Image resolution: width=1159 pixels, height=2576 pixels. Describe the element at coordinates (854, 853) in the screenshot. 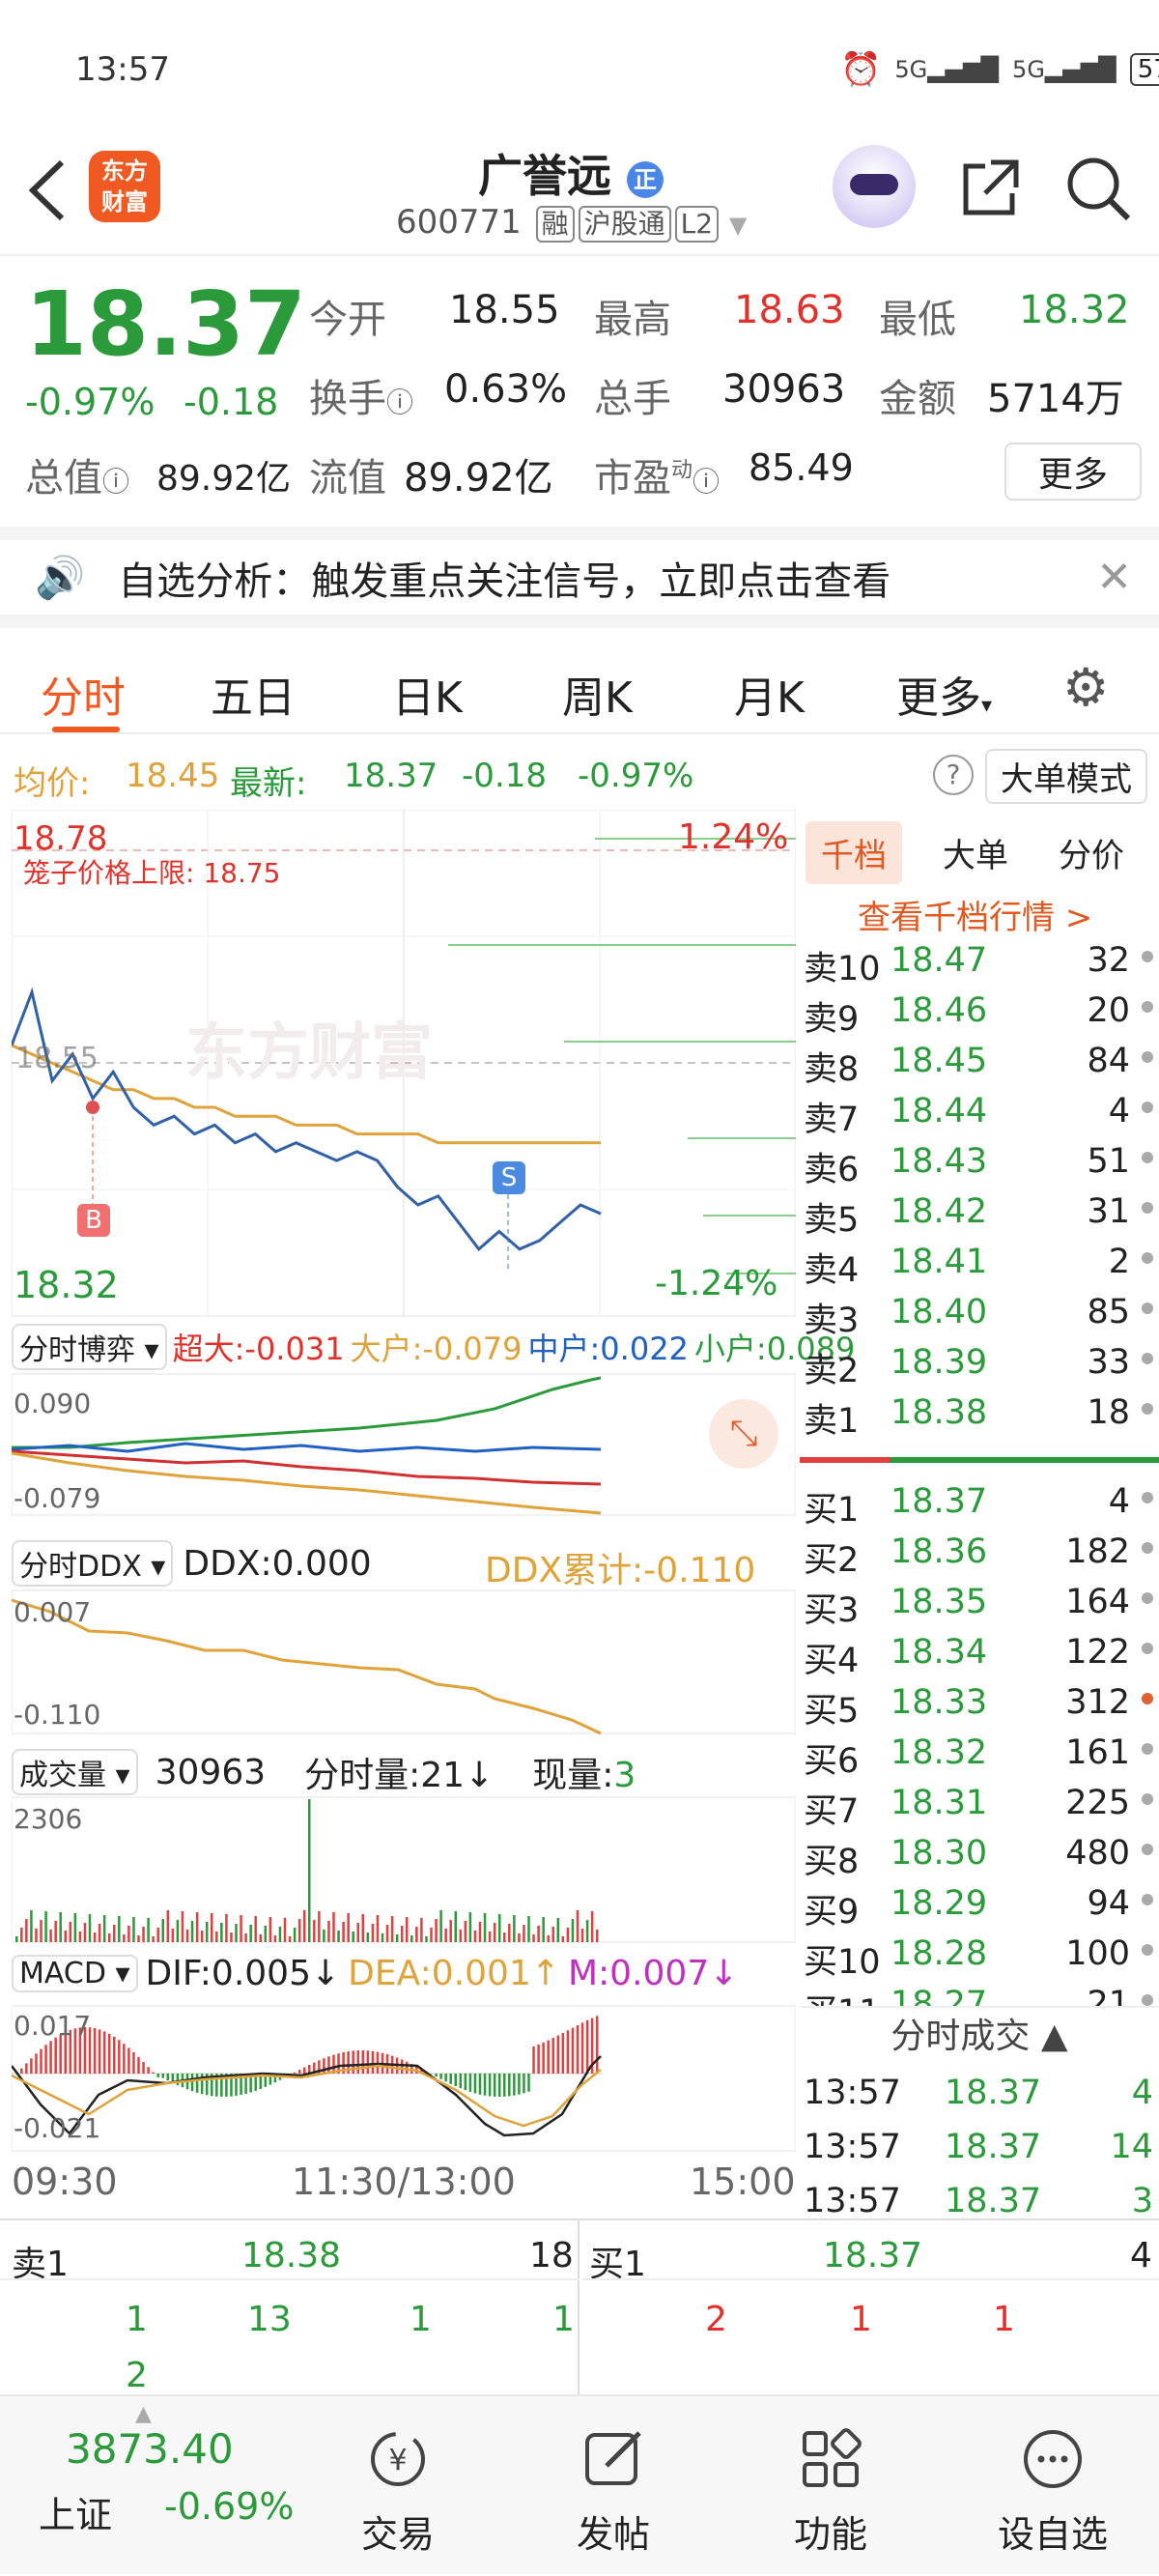

I see `tab-thousand-levels: 千档` at that location.